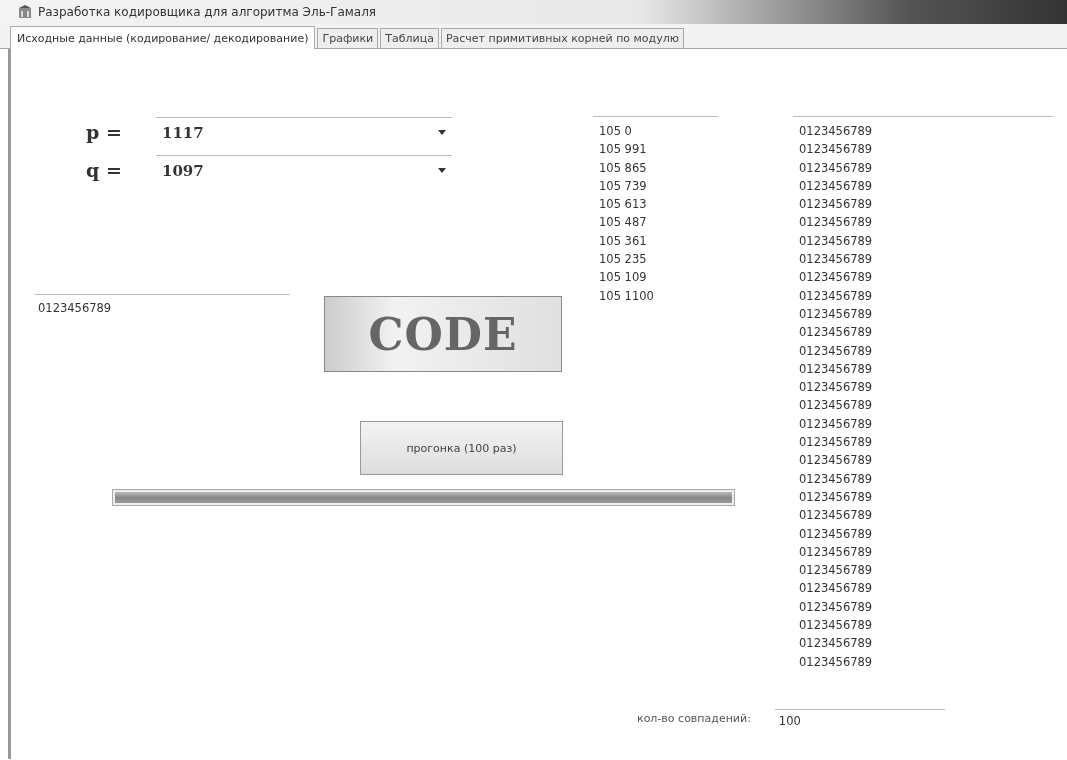  What do you see at coordinates (626, 295) in the screenshot?
I see `list-item: 105 1100` at bounding box center [626, 295].